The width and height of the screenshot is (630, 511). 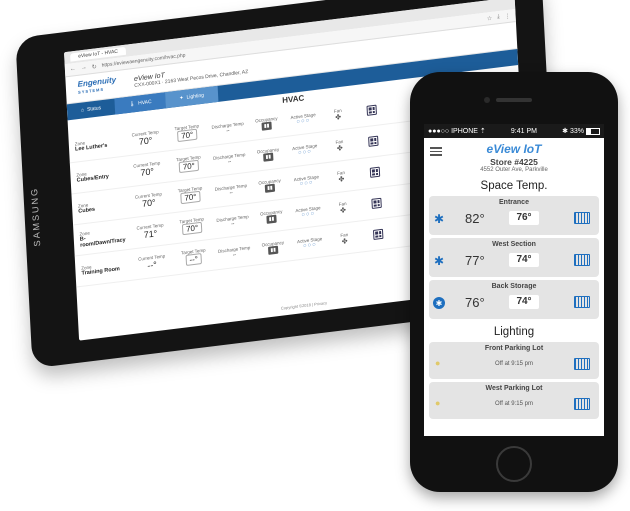 What do you see at coordinates (475, 260) in the screenshot?
I see `current-temp: 77°` at bounding box center [475, 260].